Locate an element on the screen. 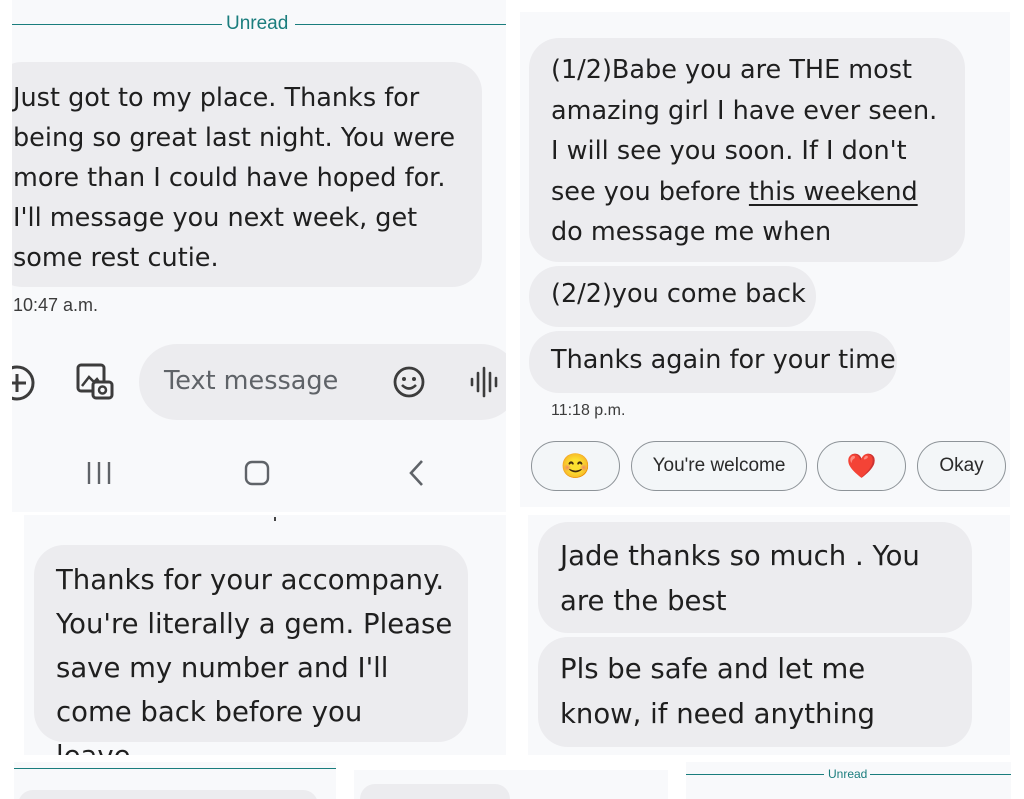  message-text-part-2: do message me when is located at coordinates (691, 232).